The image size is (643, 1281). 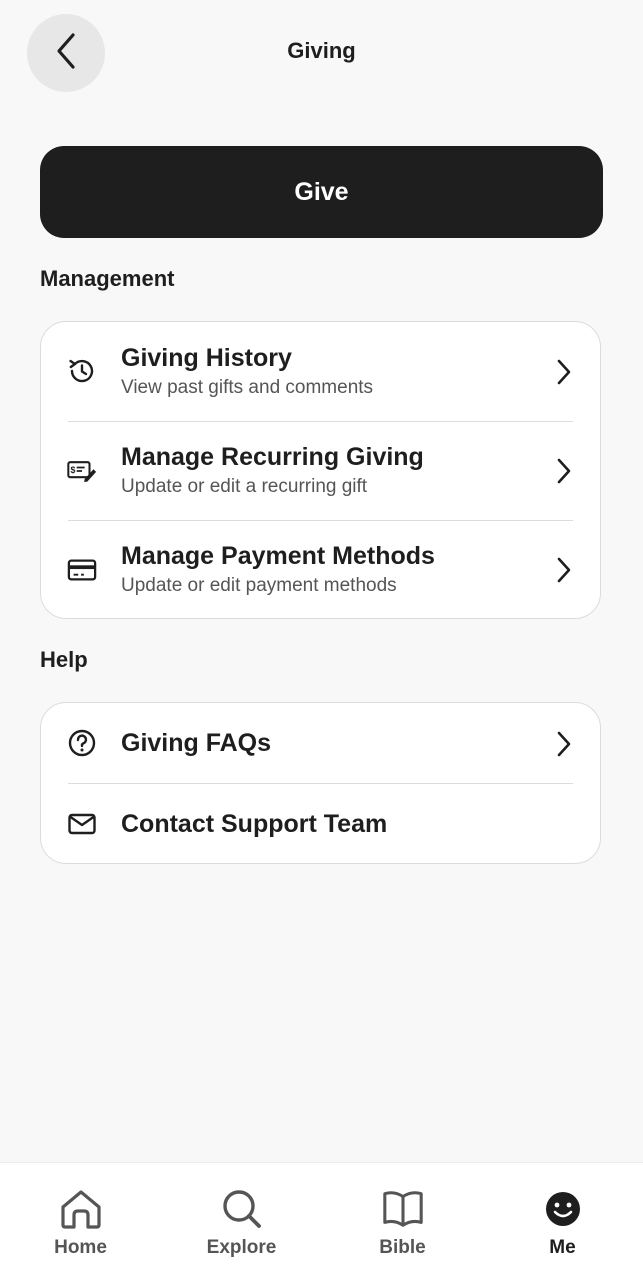 What do you see at coordinates (321, 192) in the screenshot?
I see `give-button: Give` at bounding box center [321, 192].